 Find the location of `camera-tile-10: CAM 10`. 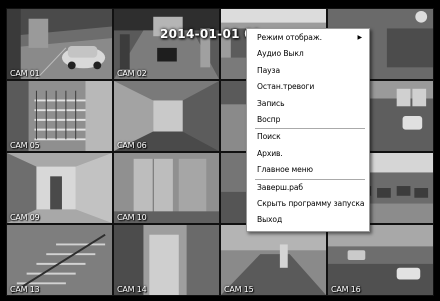

camera-tile-10: CAM 10 is located at coordinates (166, 188).